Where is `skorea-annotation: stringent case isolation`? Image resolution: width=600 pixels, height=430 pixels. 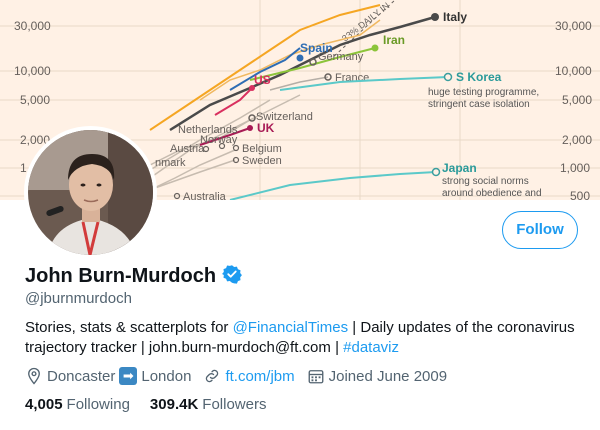 skorea-annotation: stringent case isolation is located at coordinates (479, 104).